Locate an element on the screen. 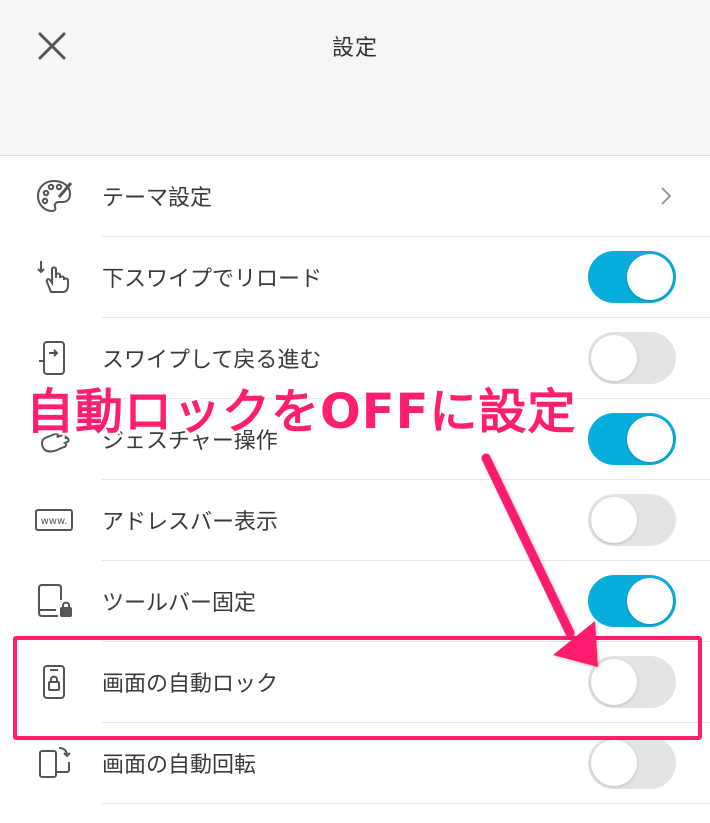 Image resolution: width=710 pixels, height=823 pixels. setting-row-theme: テーマ設定 is located at coordinates (355, 196).